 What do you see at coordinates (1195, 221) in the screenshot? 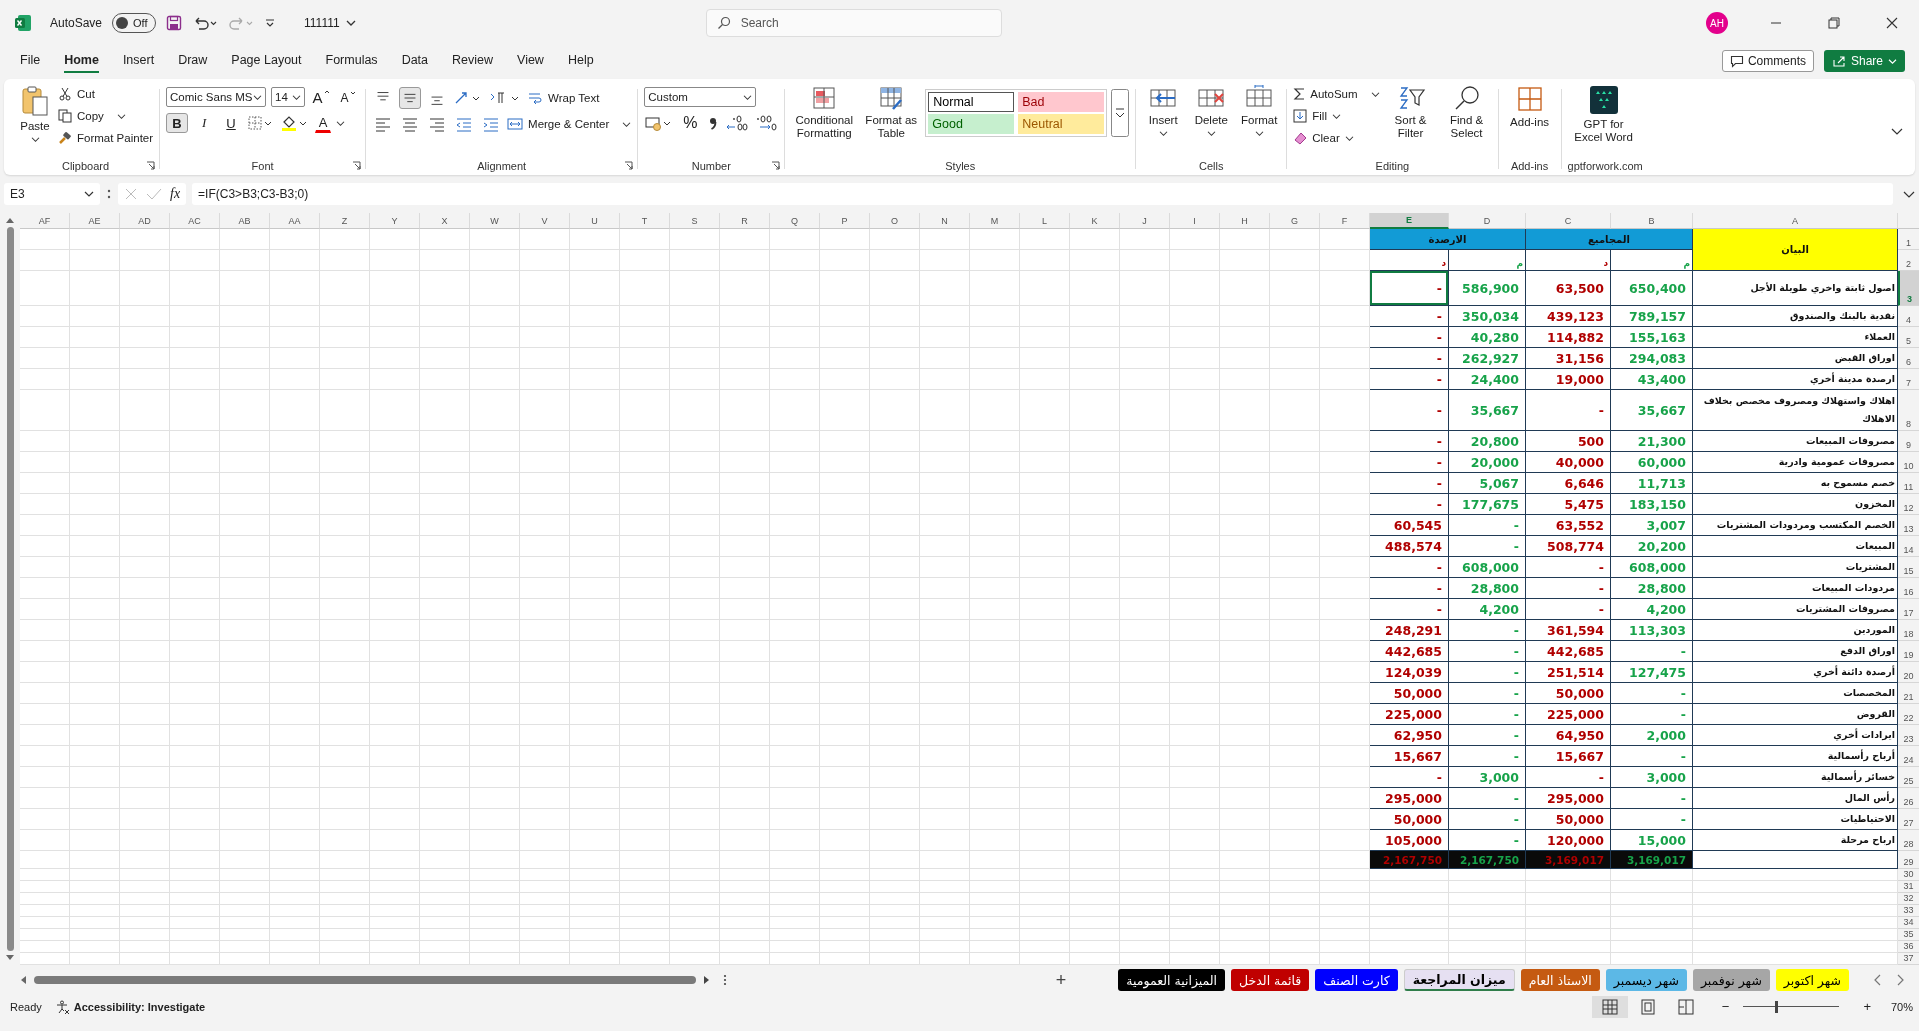
I see `column-header: I` at bounding box center [1195, 221].